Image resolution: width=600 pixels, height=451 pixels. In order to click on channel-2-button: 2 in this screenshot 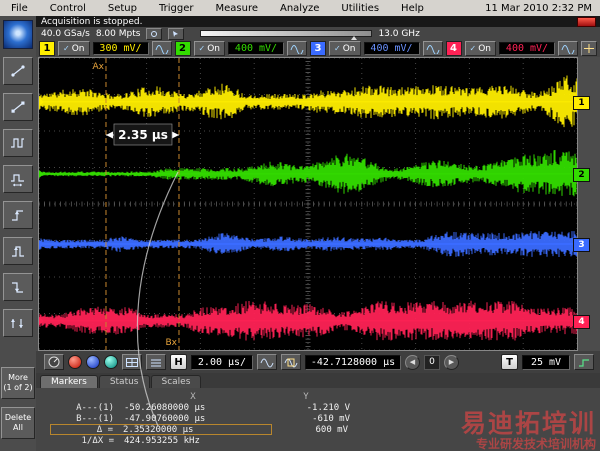, I will do `click(182, 48)`.